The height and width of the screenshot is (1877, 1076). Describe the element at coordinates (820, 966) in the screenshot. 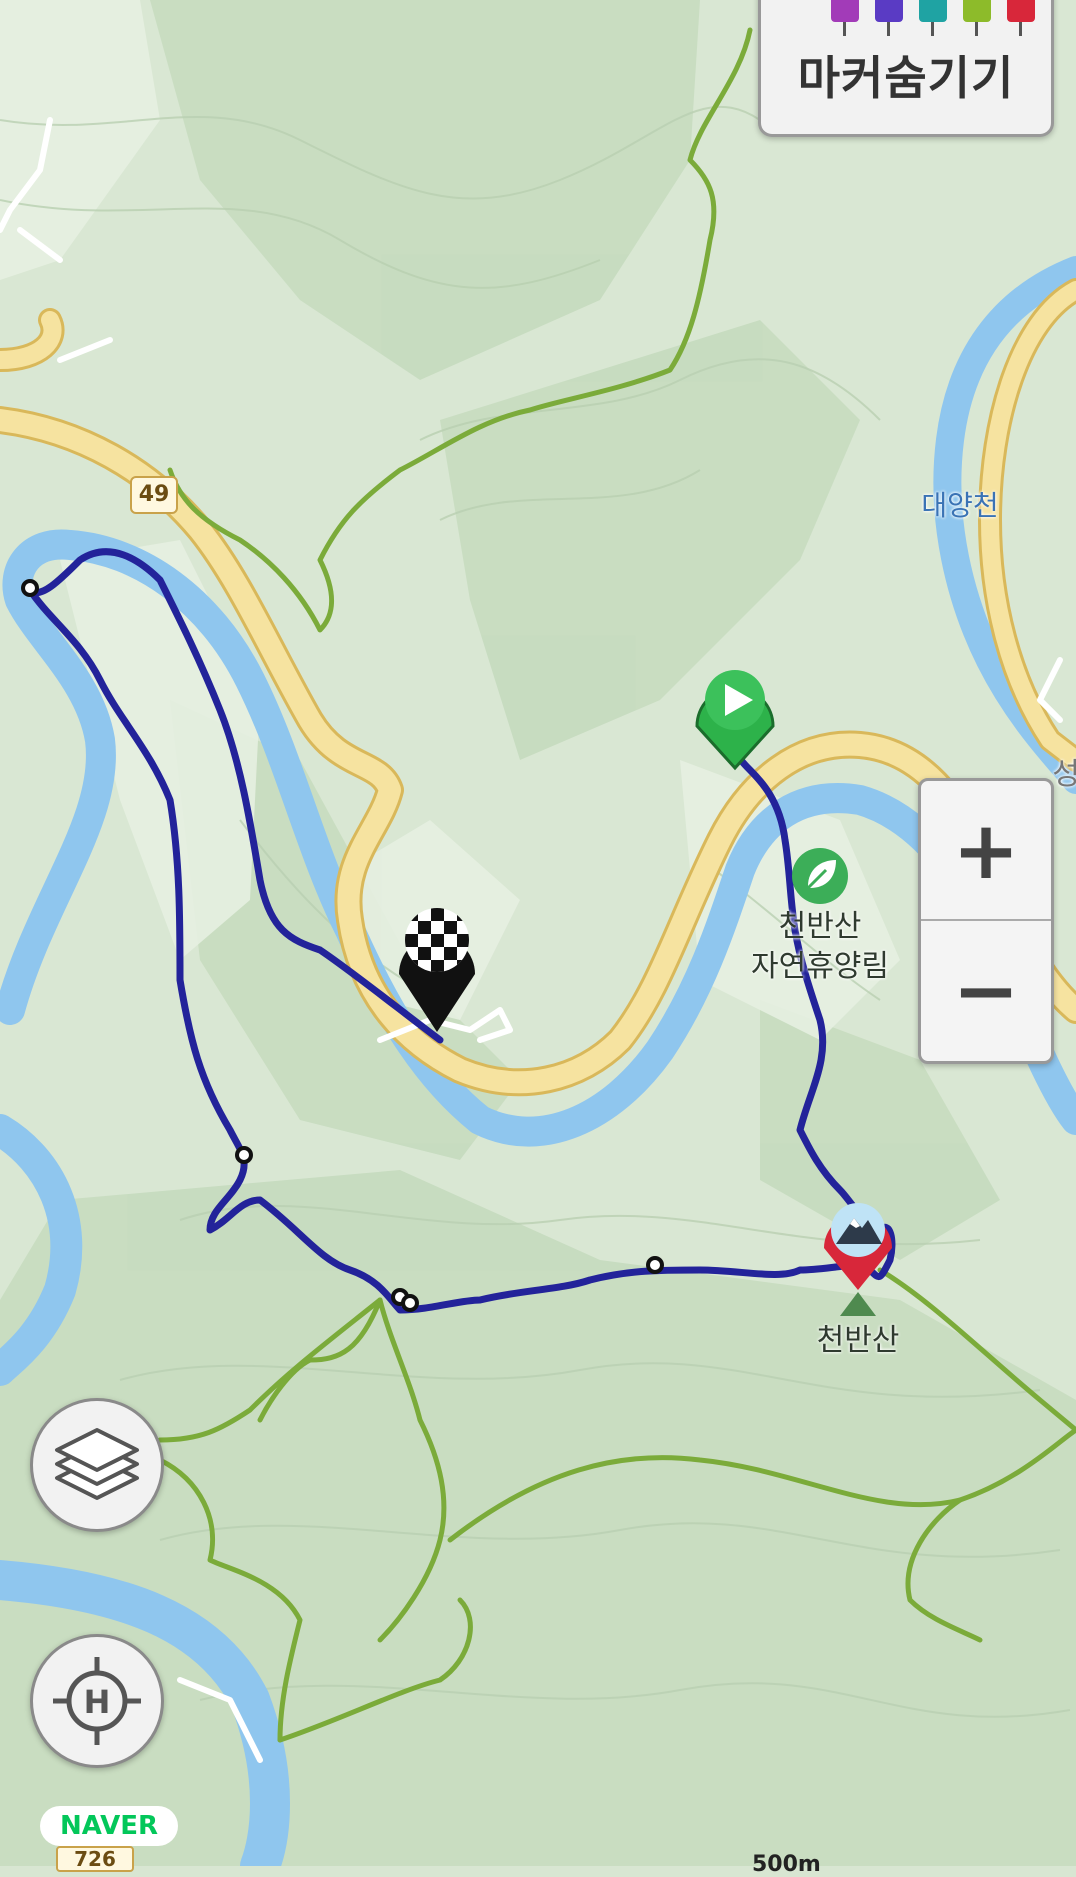

I see `forest-label-line2: 자연휴양림` at that location.